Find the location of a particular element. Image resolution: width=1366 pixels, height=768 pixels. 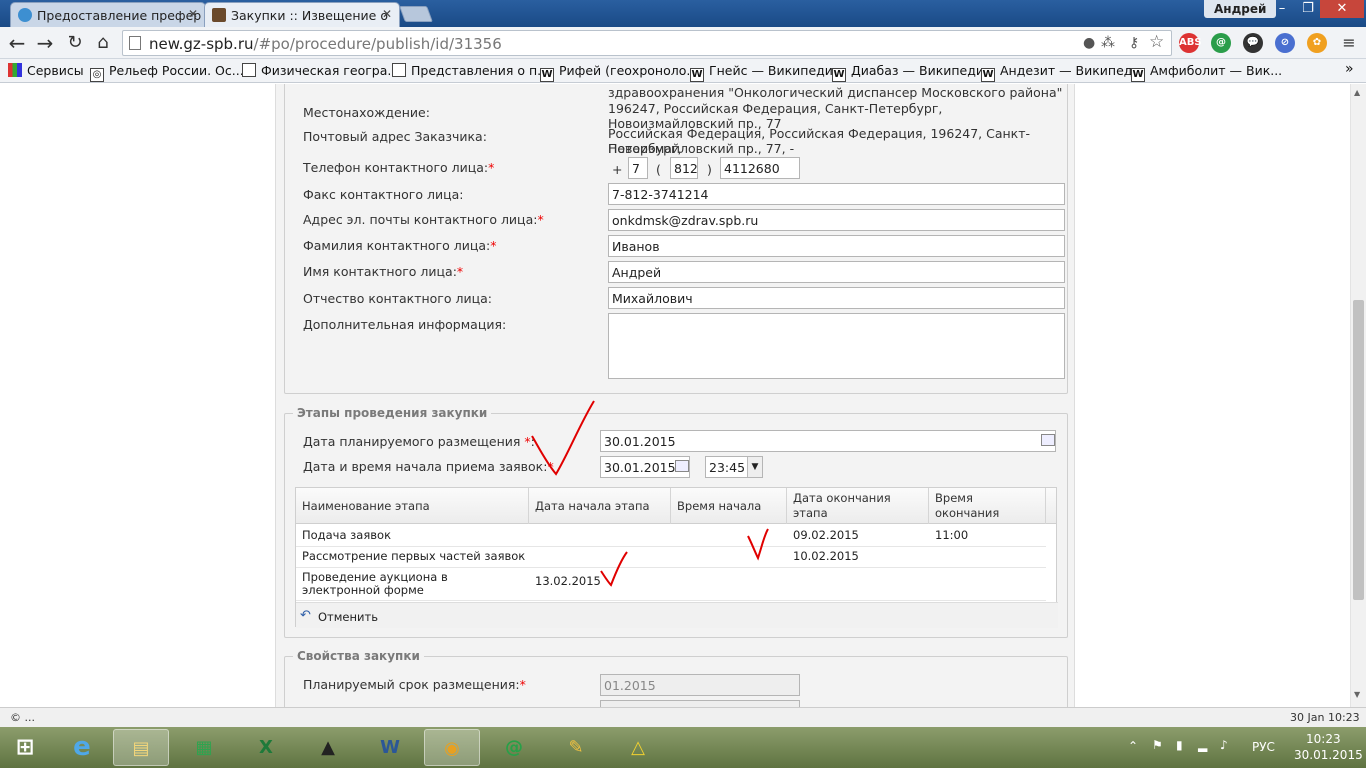

phone-country-input: 7 is located at coordinates (638, 168).